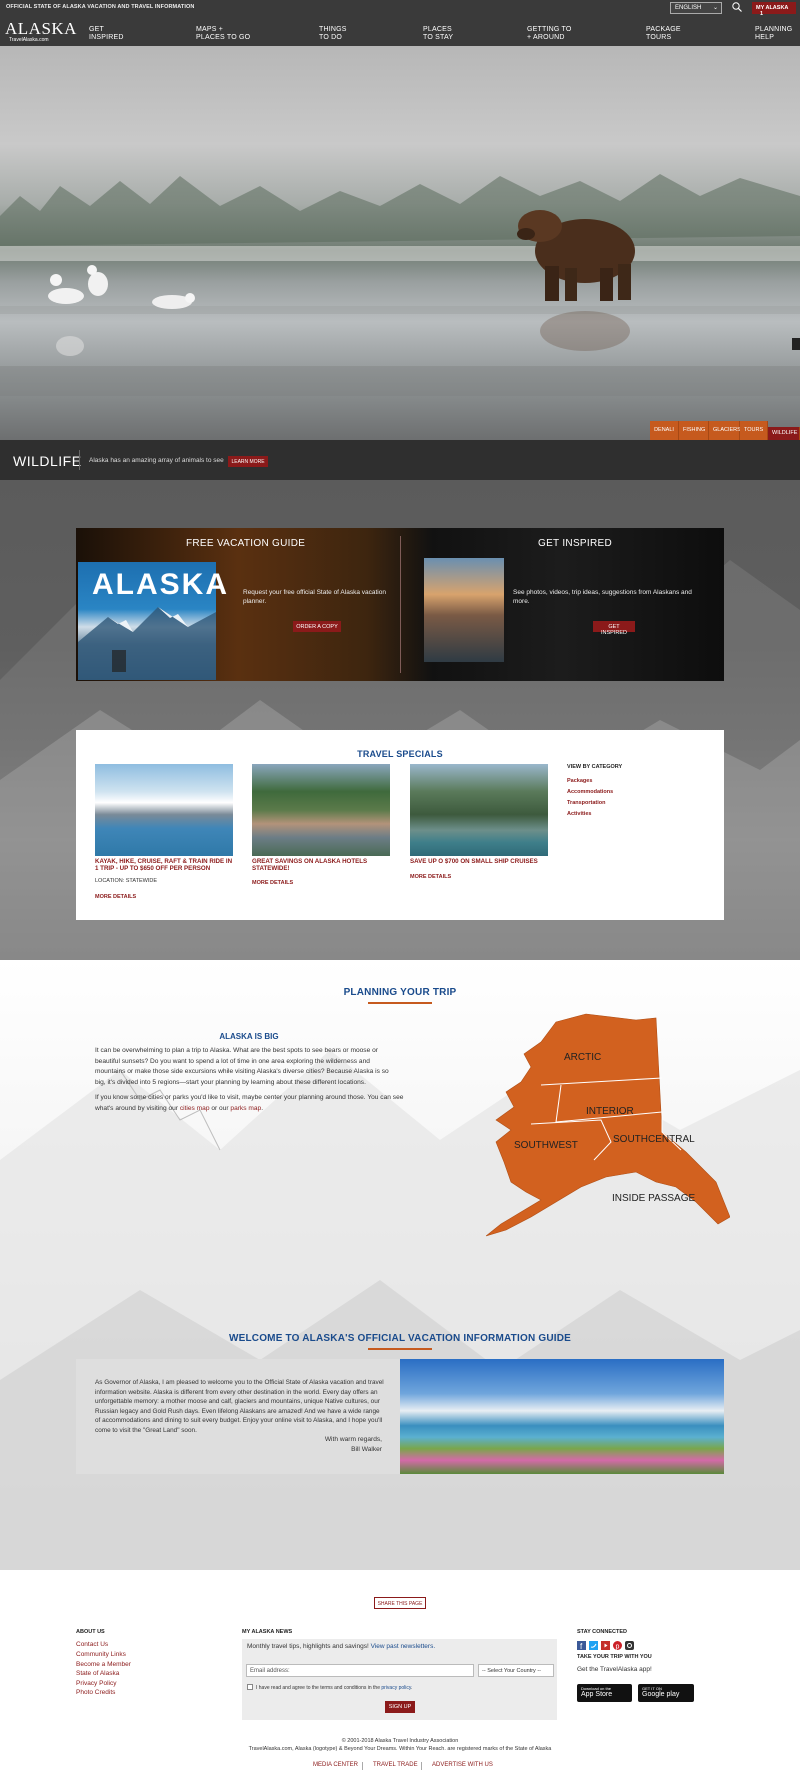  I want to click on app-store-button: Download on the App Store, so click(604, 1693).